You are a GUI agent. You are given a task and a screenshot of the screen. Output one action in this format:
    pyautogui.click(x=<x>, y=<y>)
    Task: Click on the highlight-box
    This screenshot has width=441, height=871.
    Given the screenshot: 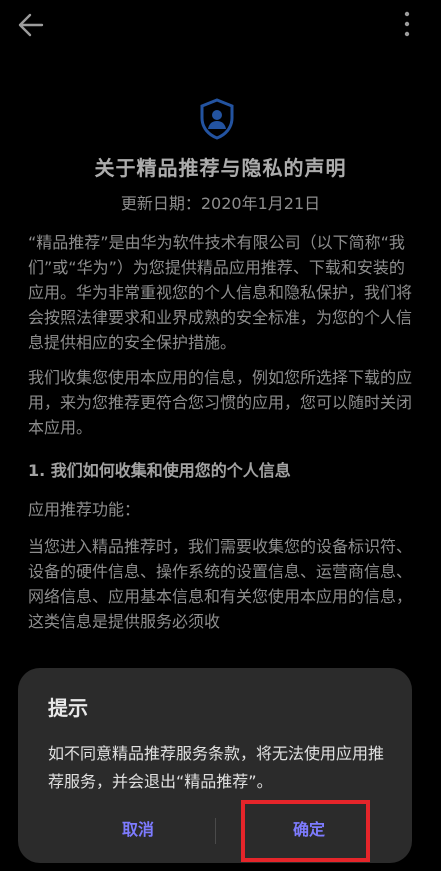 What is the action you would take?
    pyautogui.click(x=305, y=831)
    